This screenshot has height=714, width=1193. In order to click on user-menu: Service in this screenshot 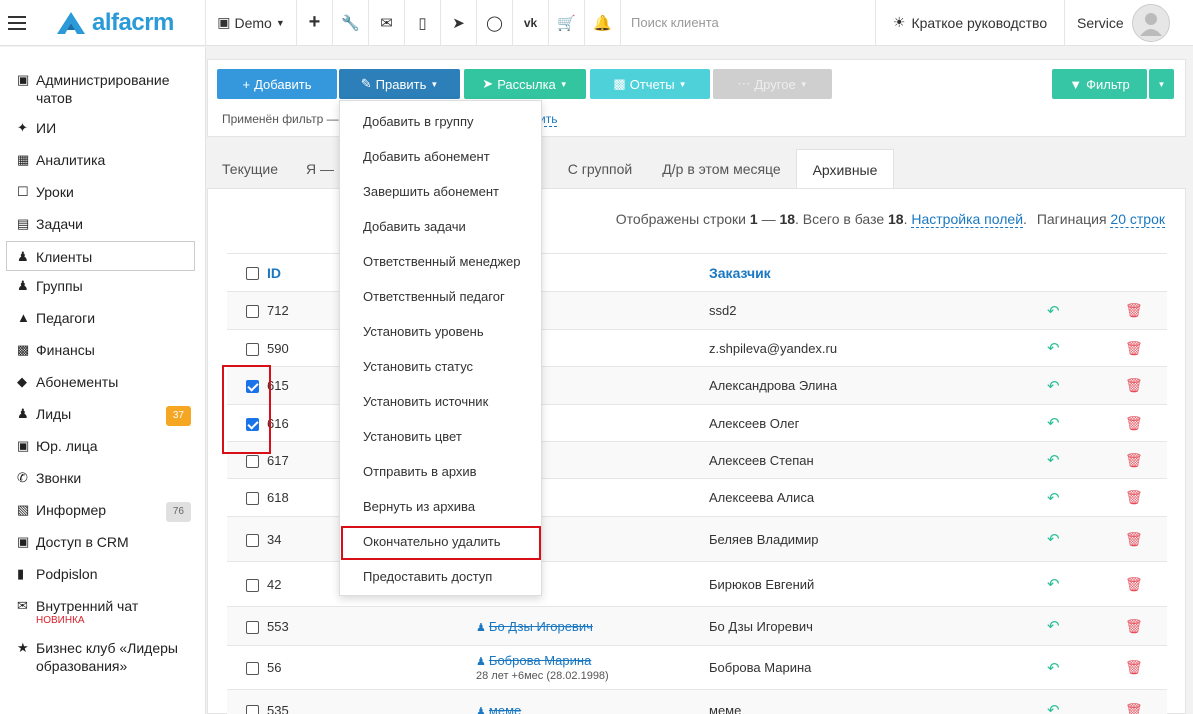, I will do `click(1129, 22)`.